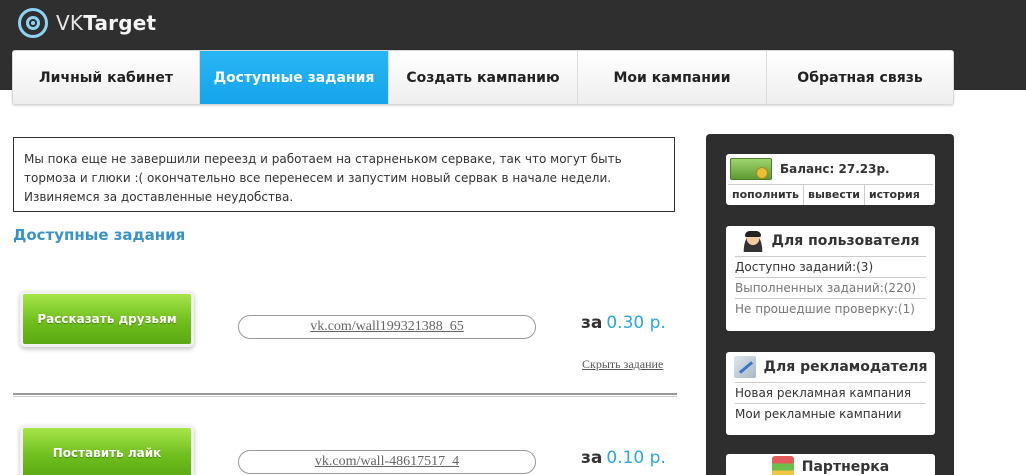 This screenshot has width=1026, height=475. Describe the element at coordinates (120, 23) in the screenshot. I see `logo-suffix: Target` at that location.